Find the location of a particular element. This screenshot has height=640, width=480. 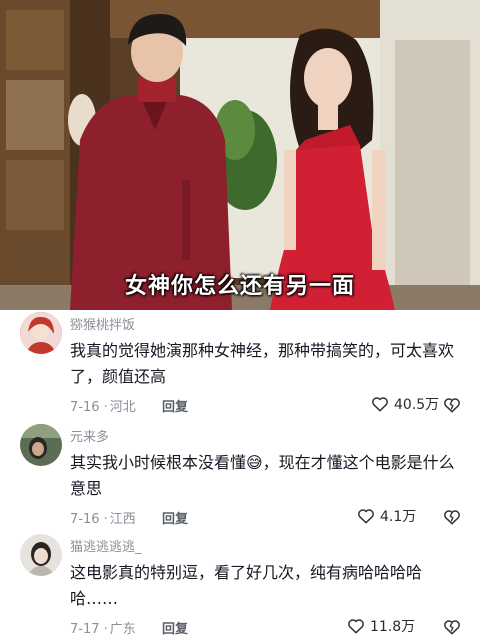

comment-username: 猕猴桃拌饭 is located at coordinates (102, 323).